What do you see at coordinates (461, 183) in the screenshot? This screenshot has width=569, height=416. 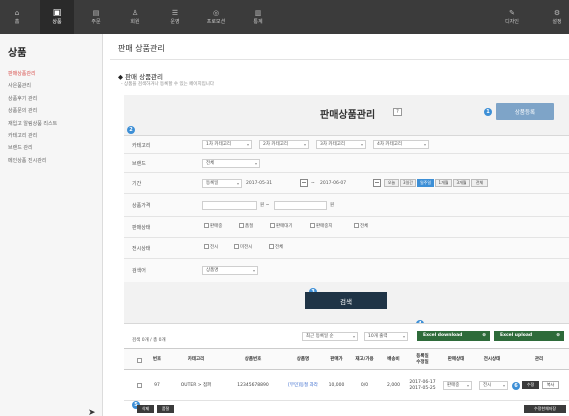 I see `quick-date-3months: 3개월` at bounding box center [461, 183].